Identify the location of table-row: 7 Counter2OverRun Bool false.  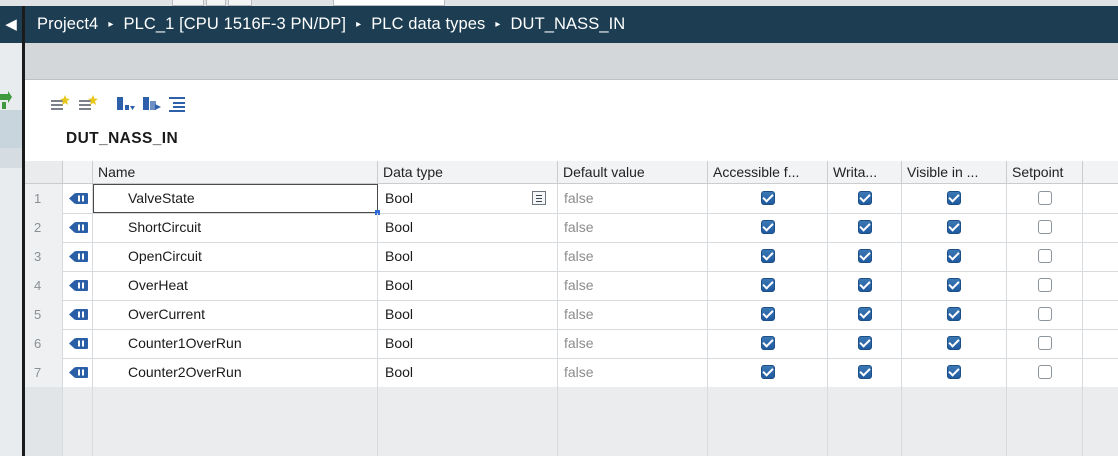
(571, 373).